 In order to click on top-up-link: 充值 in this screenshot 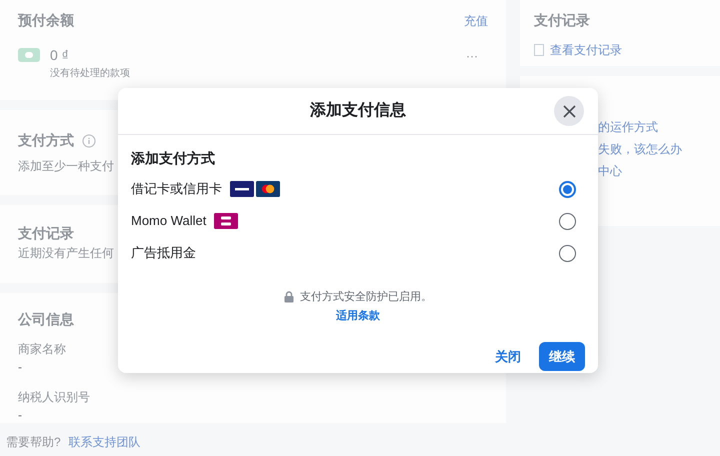, I will do `click(476, 21)`.